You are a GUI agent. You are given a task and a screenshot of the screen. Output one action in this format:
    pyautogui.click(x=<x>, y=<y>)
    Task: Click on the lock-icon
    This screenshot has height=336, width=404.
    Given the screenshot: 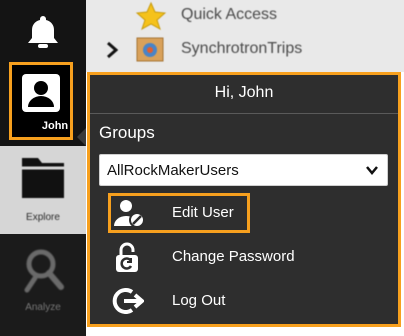 What is the action you would take?
    pyautogui.click(x=127, y=260)
    